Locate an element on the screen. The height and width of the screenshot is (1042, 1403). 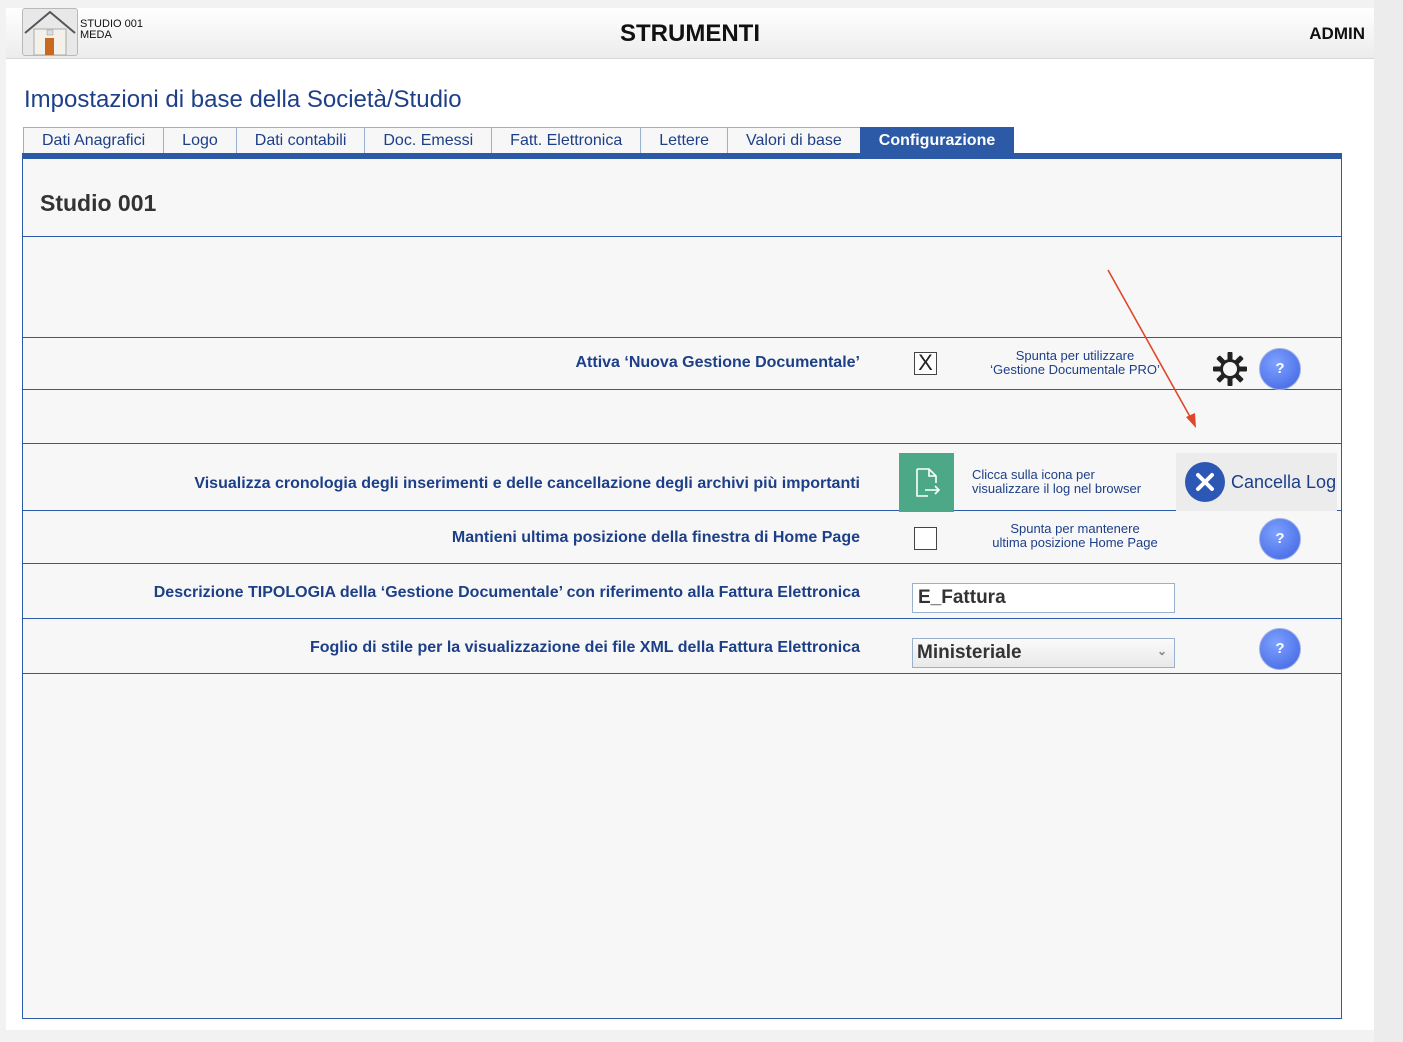
open-log-button is located at coordinates (926, 482).